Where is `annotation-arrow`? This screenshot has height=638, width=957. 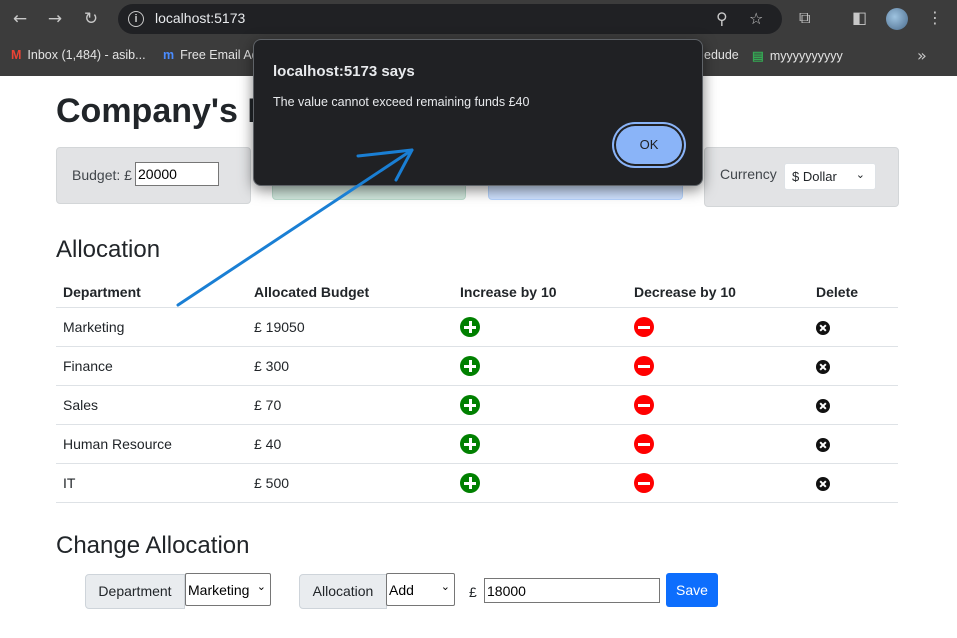
annotation-arrow is located at coordinates (295, 227).